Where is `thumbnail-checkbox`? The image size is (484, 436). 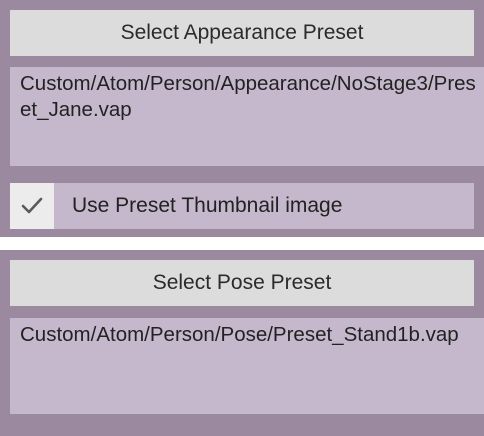
thumbnail-checkbox is located at coordinates (32, 206).